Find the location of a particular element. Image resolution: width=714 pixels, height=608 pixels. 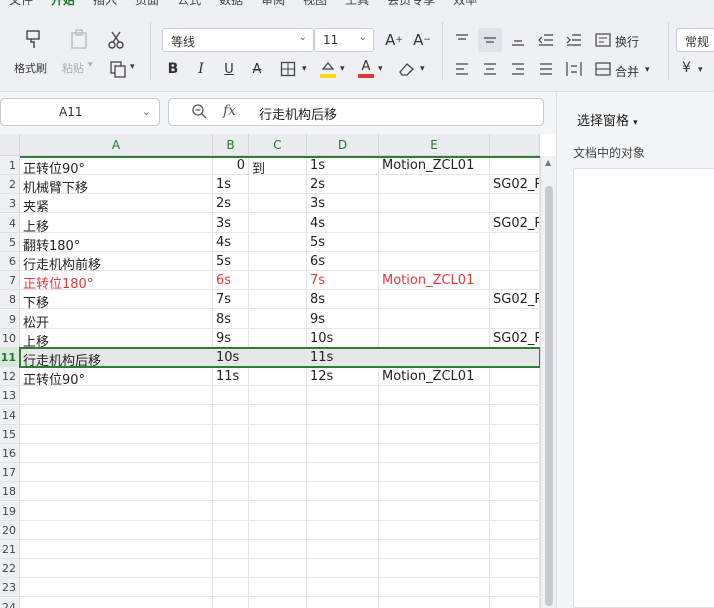

cell-c5 is located at coordinates (278, 242).